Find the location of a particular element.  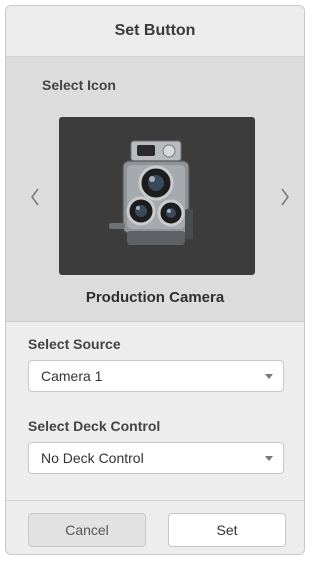

previous-icon-button is located at coordinates (35, 197).